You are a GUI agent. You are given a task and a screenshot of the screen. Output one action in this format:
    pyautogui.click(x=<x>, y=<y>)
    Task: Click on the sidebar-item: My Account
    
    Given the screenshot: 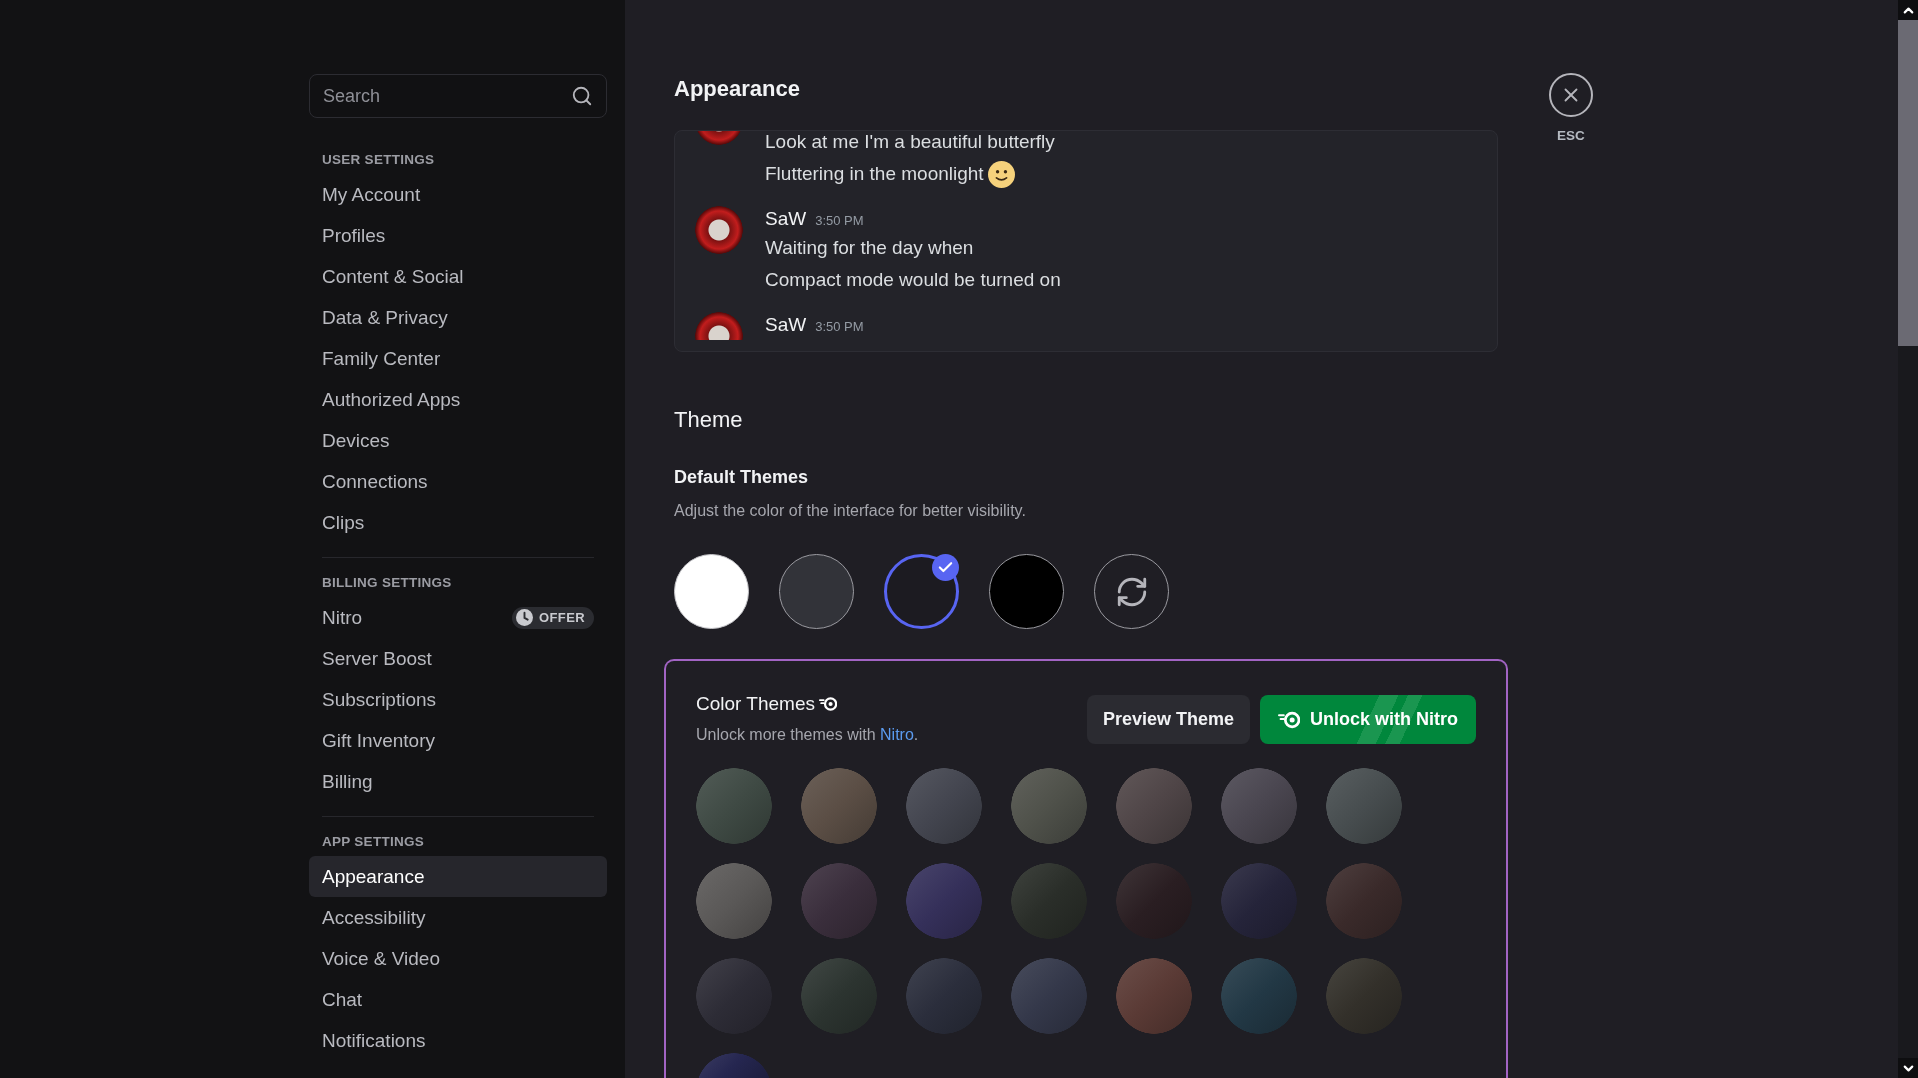 What is the action you would take?
    pyautogui.click(x=458, y=194)
    